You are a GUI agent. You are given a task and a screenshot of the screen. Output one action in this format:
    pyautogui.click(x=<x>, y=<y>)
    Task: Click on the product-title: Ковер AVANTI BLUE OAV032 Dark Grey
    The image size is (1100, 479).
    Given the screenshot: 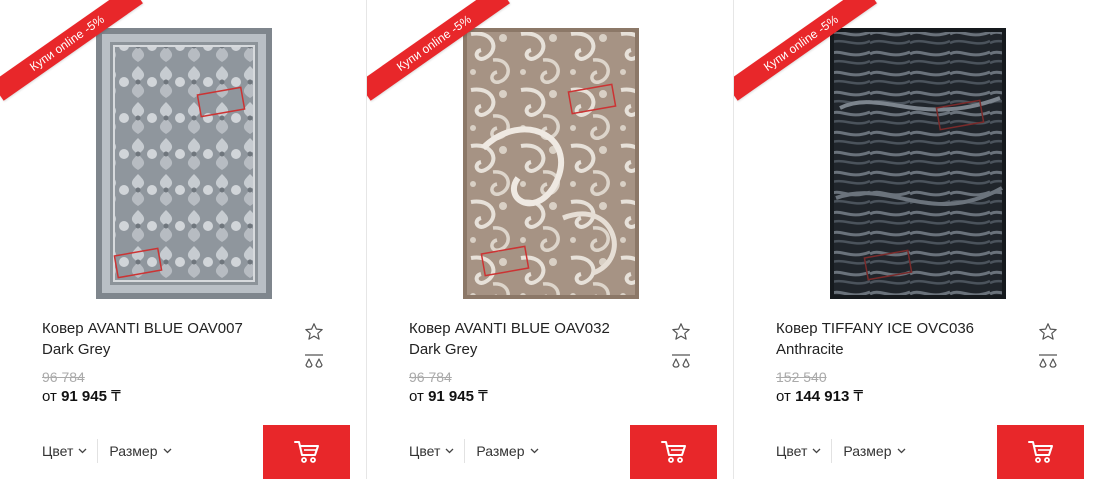 What is the action you would take?
    pyautogui.click(x=524, y=339)
    